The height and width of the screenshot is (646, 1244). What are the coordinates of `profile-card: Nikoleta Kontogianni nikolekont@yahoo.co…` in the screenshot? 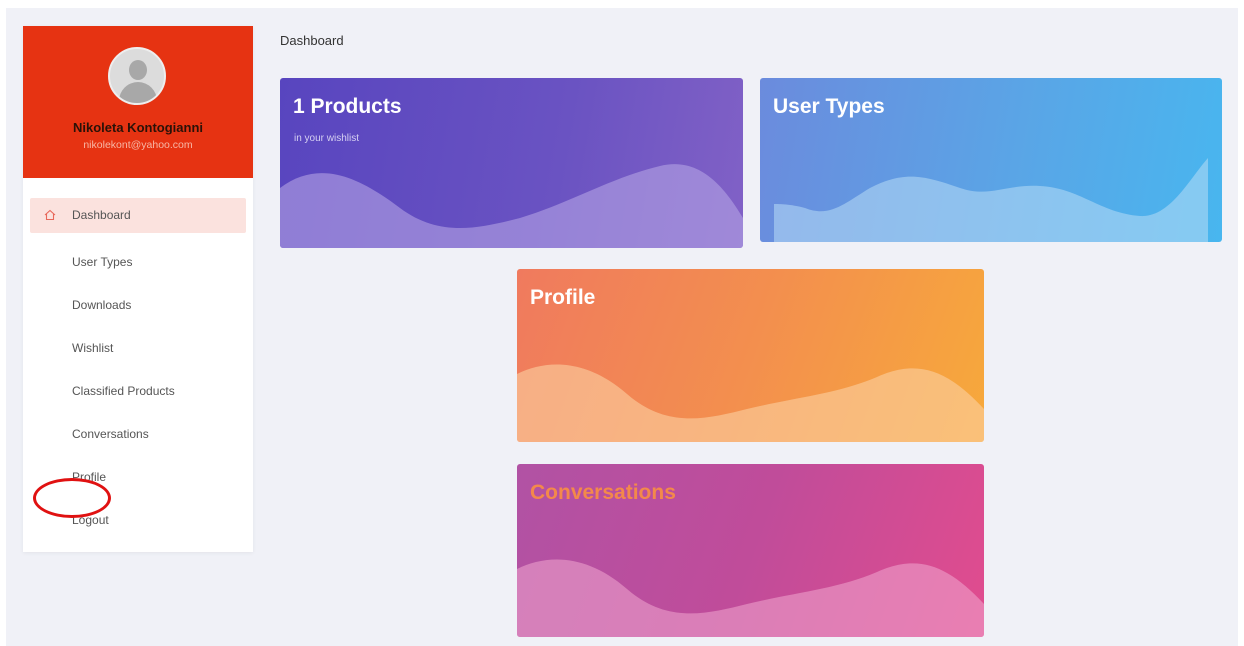 It's located at (138, 102).